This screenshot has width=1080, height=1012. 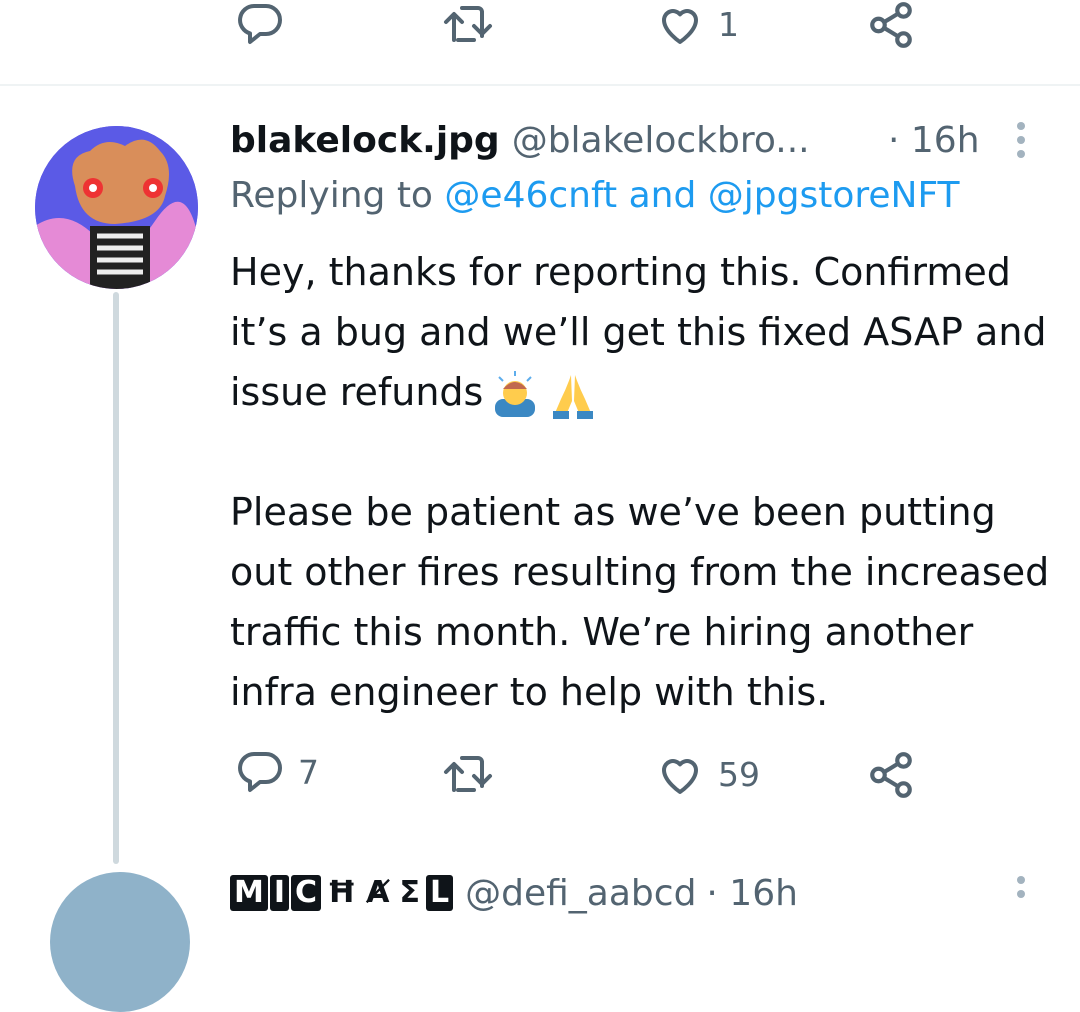 What do you see at coordinates (580, 893) in the screenshot?
I see `user-handle: @defi_aabcd` at bounding box center [580, 893].